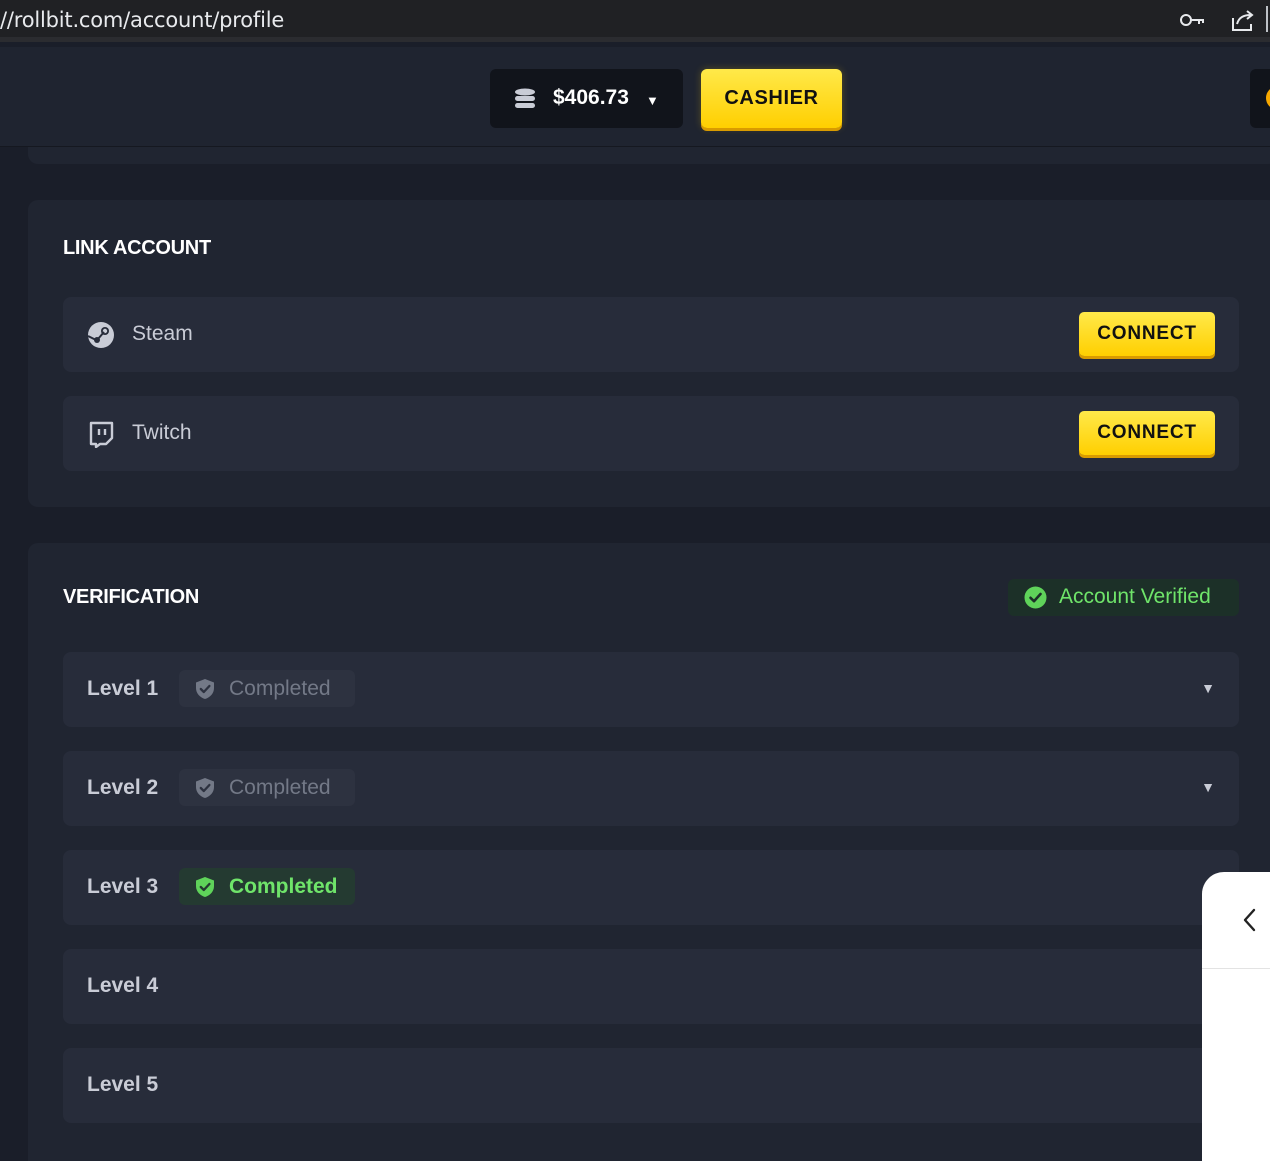 Image resolution: width=1270 pixels, height=1161 pixels. Describe the element at coordinates (1135, 596) in the screenshot. I see `account-verified-text: Account Verified` at that location.